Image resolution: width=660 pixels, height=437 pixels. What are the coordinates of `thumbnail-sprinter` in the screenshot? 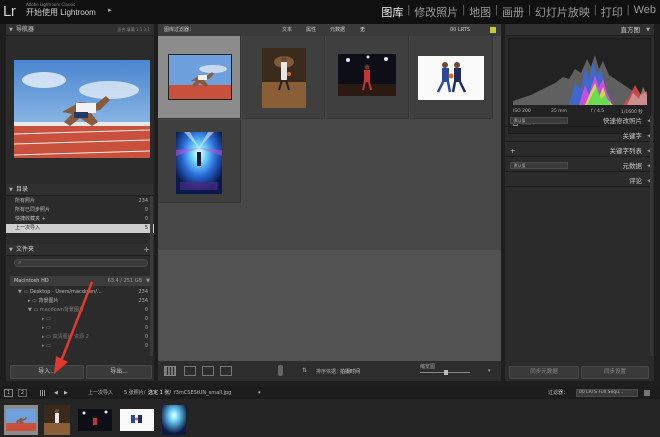 It's located at (200, 77).